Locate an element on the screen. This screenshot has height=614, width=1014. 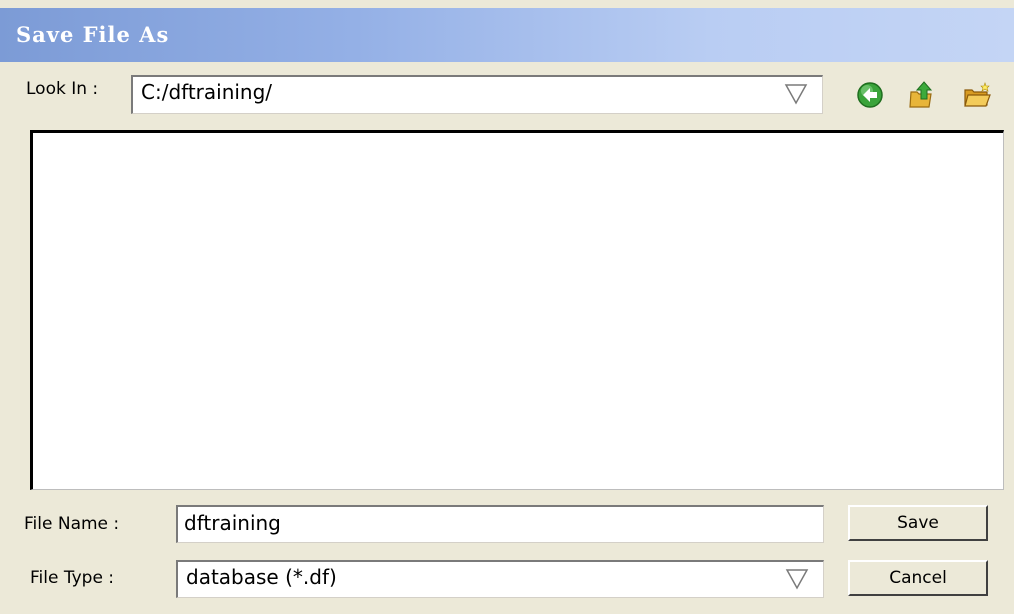
up-folder-icon is located at coordinates (922, 95).